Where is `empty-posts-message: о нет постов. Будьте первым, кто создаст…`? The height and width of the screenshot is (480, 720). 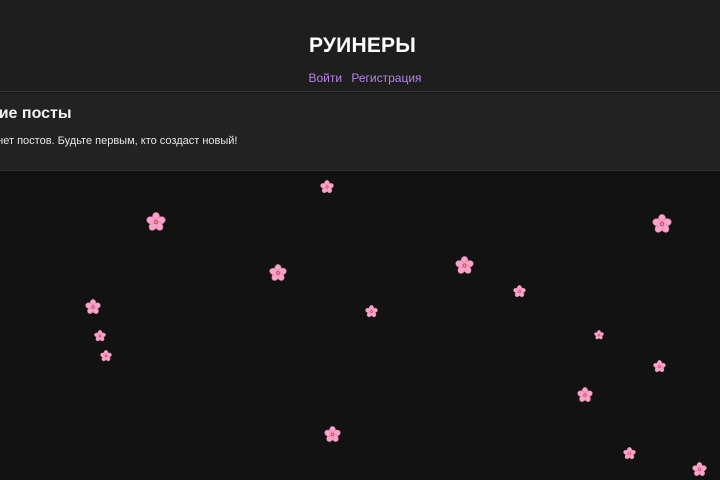
empty-posts-message: о нет постов. Будьте первым, кто создаст… is located at coordinates (119, 141).